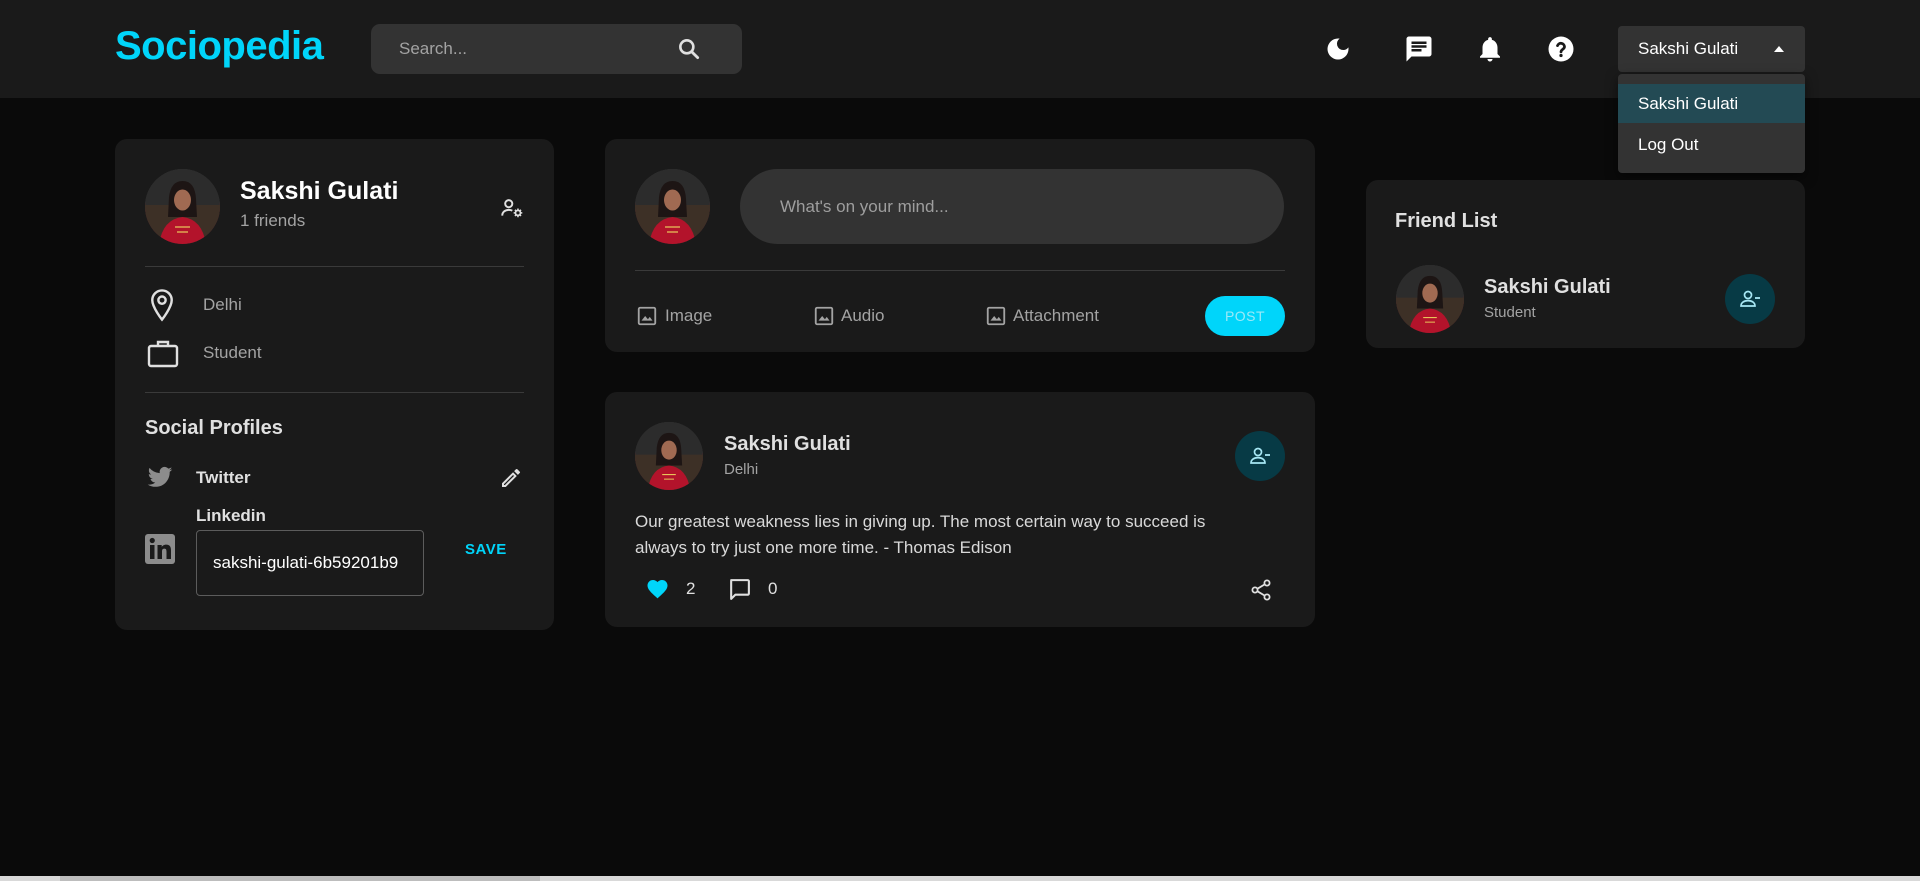 The width and height of the screenshot is (1920, 881). I want to click on work-icon, so click(163, 353).